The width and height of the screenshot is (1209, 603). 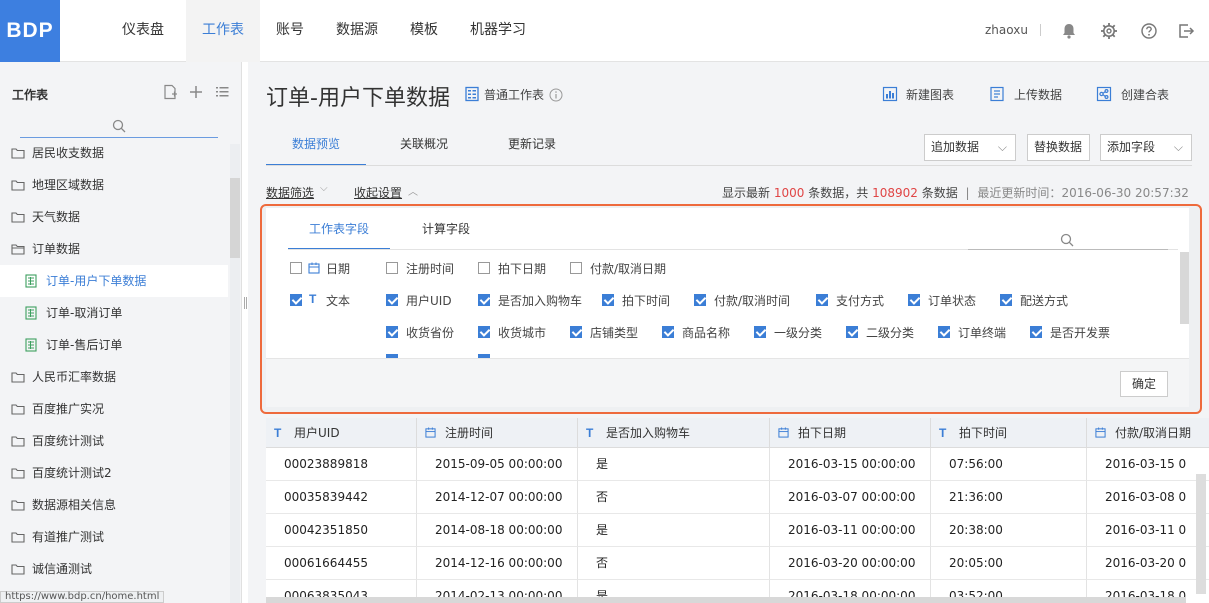 I want to click on bdp-logo: BDP, so click(x=30, y=31).